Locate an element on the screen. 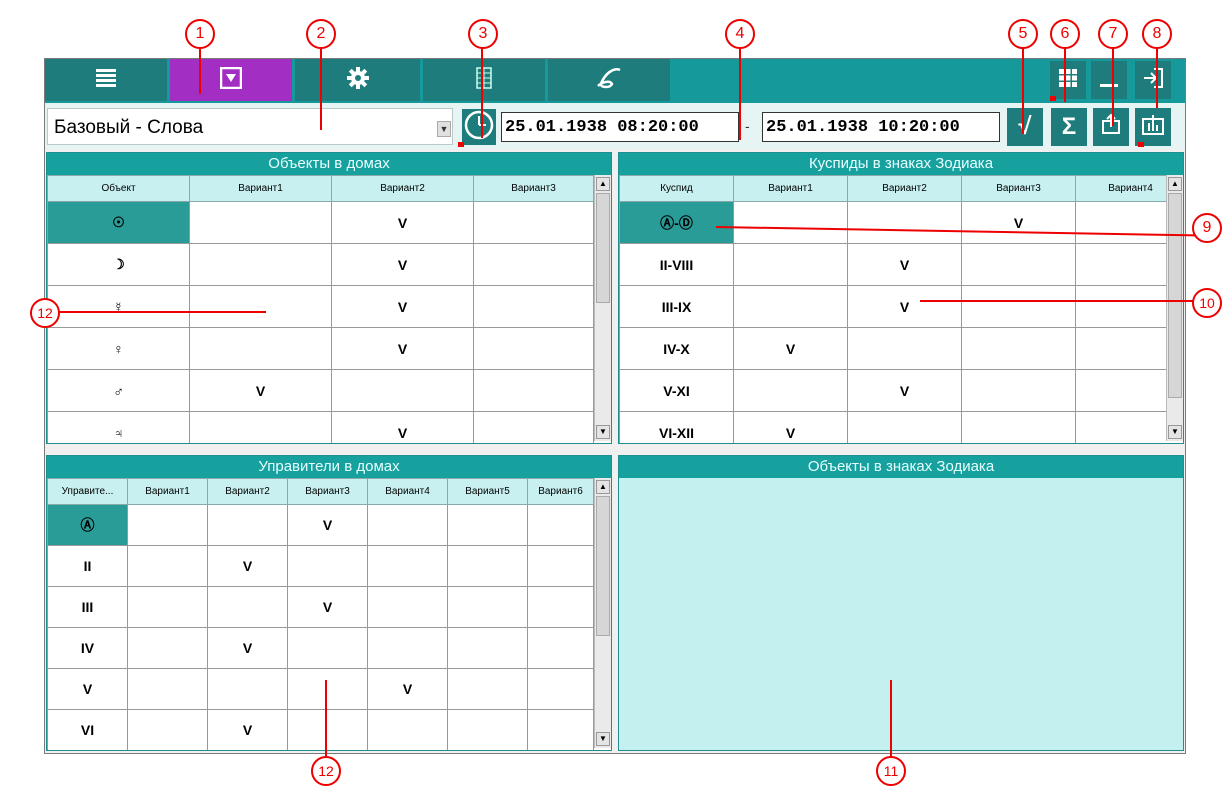 Image resolution: width=1224 pixels, height=787 pixels. row-symbol-cell: Ⓐ is located at coordinates (87, 525).